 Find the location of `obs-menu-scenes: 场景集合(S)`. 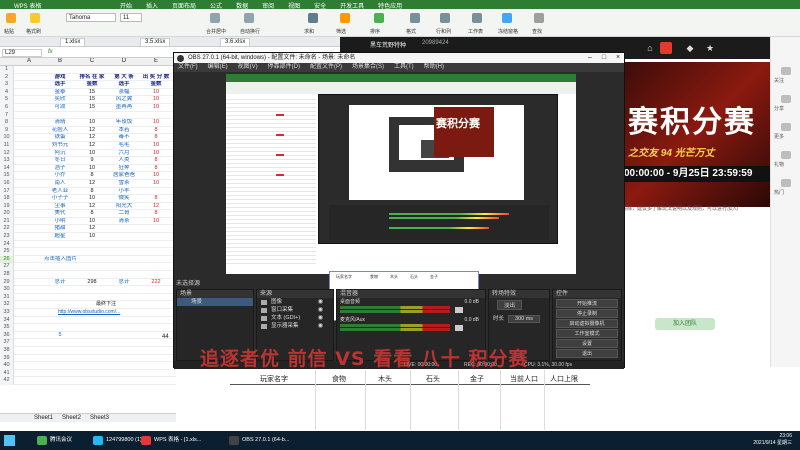

obs-menu-scenes: 场景集合(S) is located at coordinates (368, 67).